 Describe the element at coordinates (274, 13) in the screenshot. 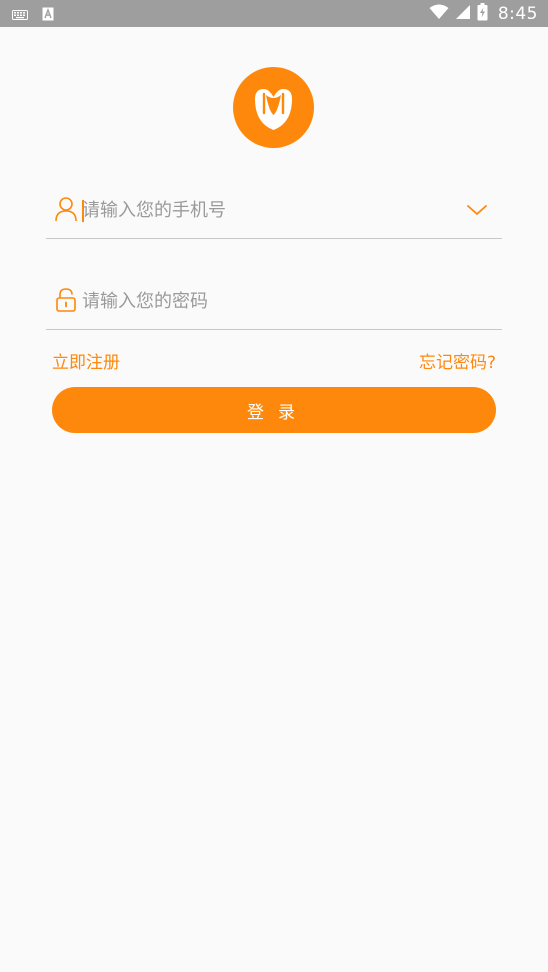

I see `status-bar: 8:45` at that location.